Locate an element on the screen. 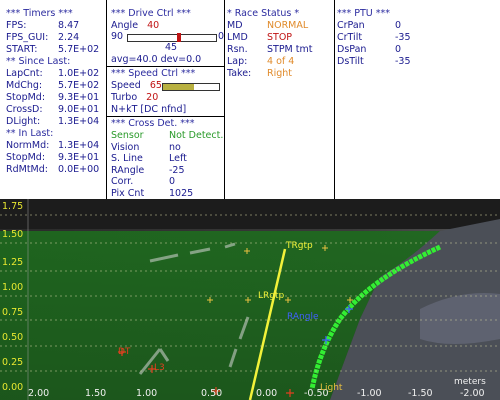 Image resolution: width=500 pixels, height=400 pixels. turbo-row: Turbo 20 is located at coordinates (134, 98).